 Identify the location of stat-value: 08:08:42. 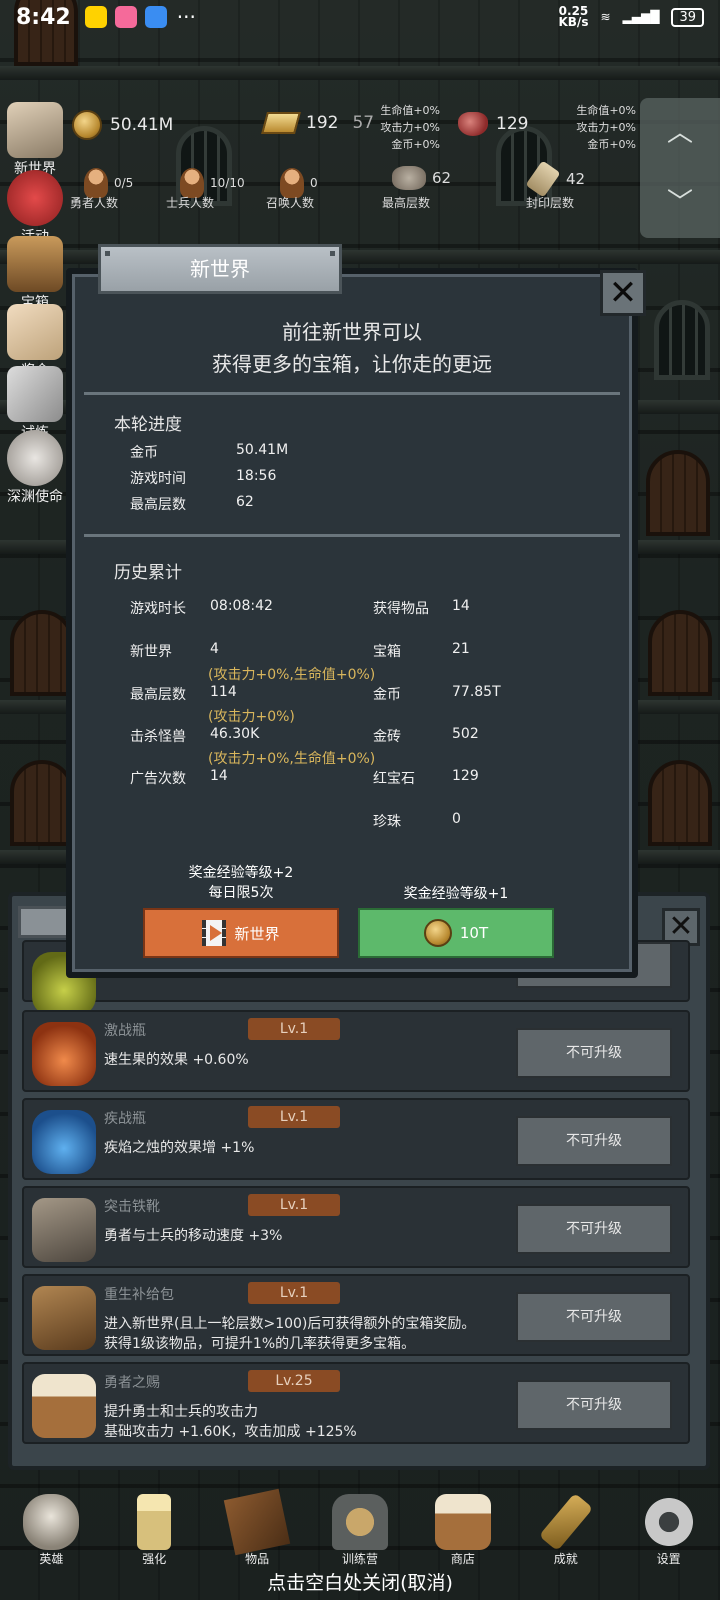
(241, 606).